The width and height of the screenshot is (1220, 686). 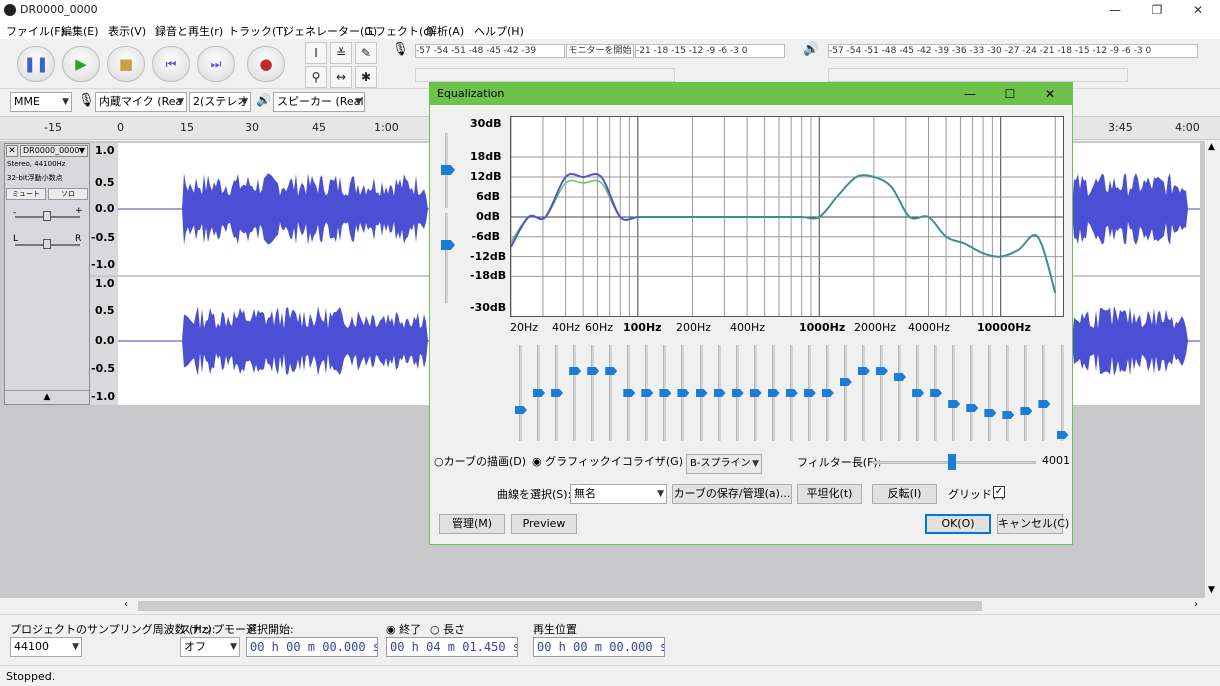 What do you see at coordinates (952, 462) in the screenshot?
I see `filter-length-slider-thumb` at bounding box center [952, 462].